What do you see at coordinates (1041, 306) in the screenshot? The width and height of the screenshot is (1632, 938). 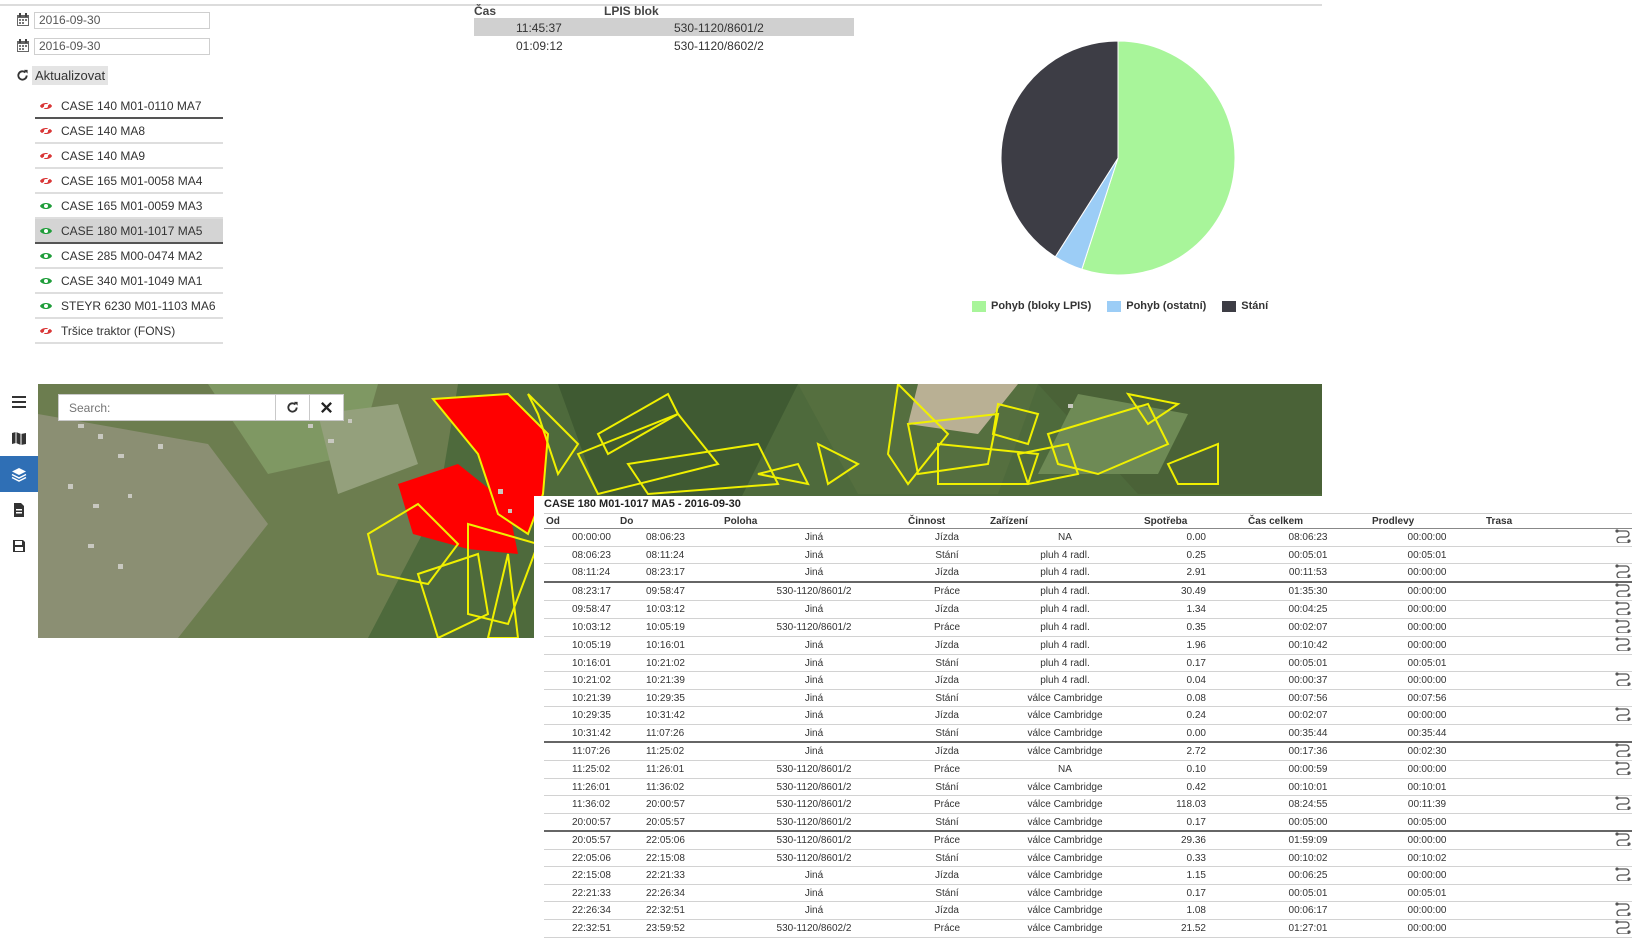 I see `legend-label: Pohyb (bloky LPIS)` at bounding box center [1041, 306].